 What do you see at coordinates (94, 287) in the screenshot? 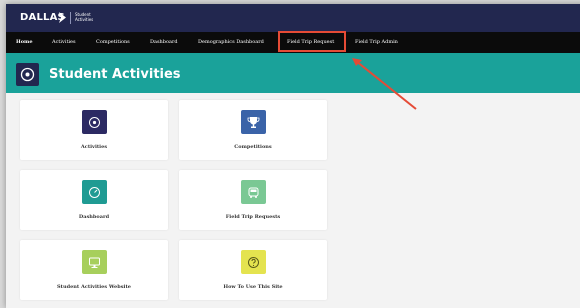
I see `card-label: Student Activities Website` at bounding box center [94, 287].